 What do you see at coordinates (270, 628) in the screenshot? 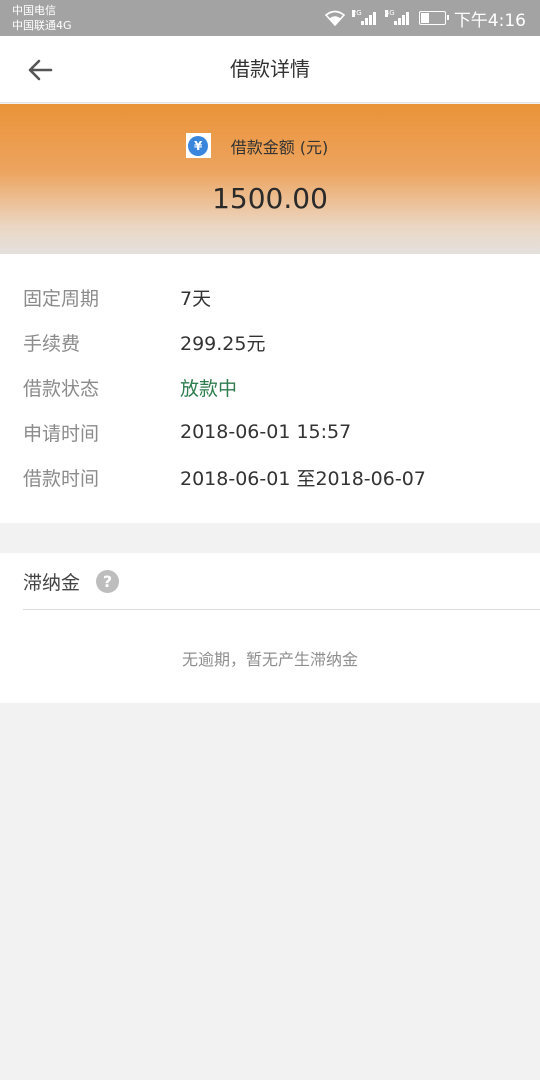
I see `late-fee-card: 滞纳金 ? 无逾期，暂无产生滞纳金` at bounding box center [270, 628].